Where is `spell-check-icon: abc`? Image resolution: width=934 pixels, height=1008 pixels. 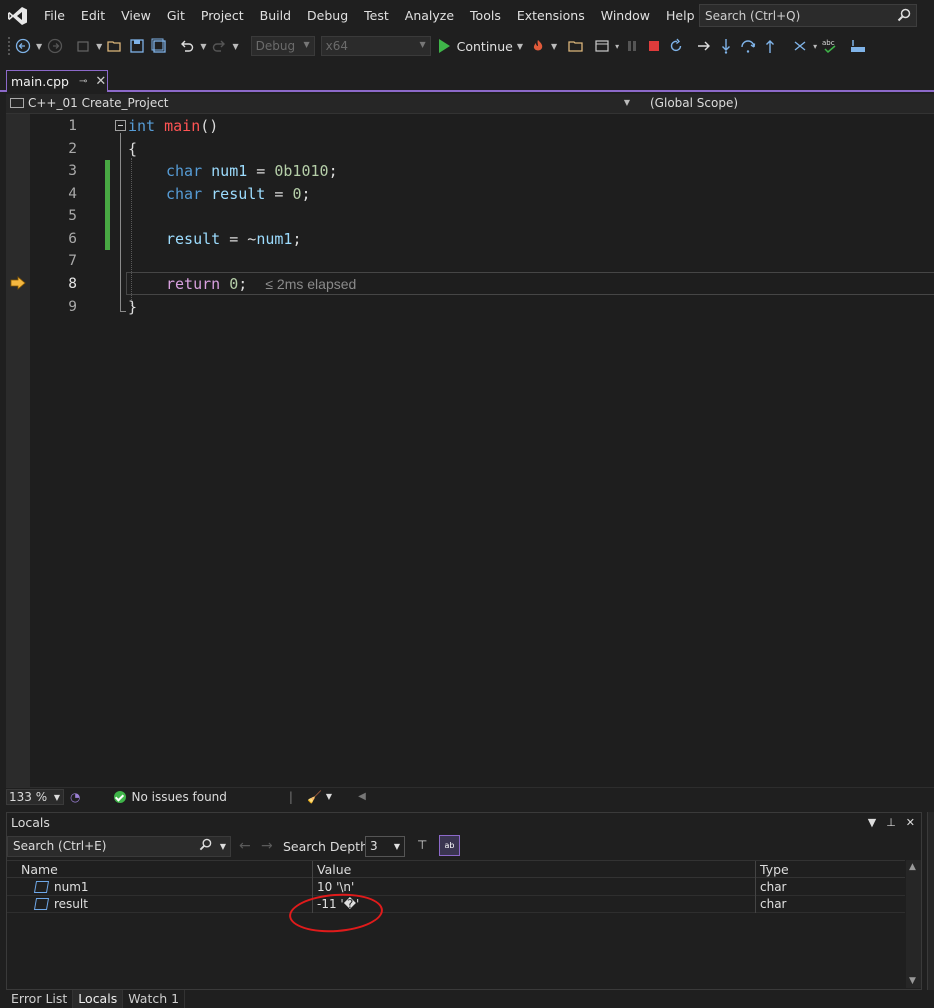 spell-check-icon: abc is located at coordinates (830, 46).